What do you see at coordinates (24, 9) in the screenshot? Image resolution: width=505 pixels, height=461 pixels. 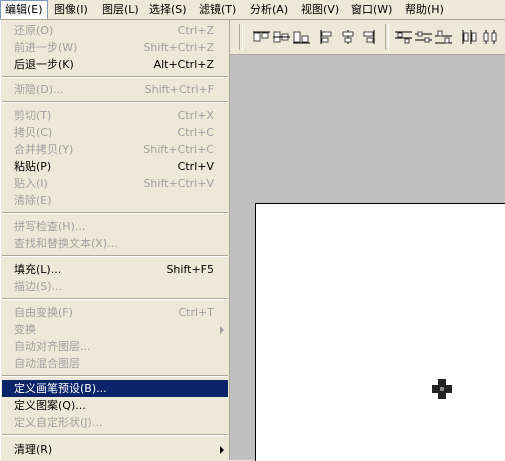 I see `menu-edit: 编辑(E)` at bounding box center [24, 9].